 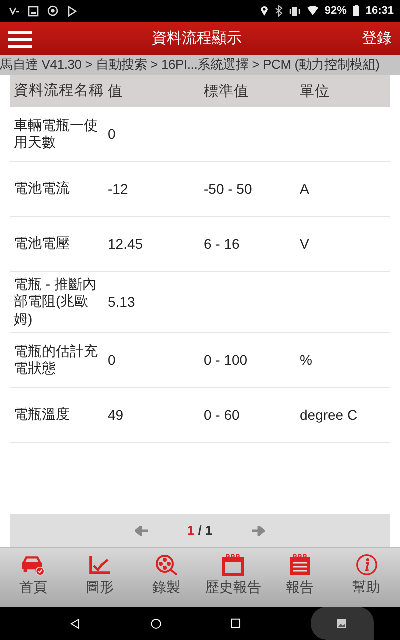 What do you see at coordinates (226, 360) in the screenshot?
I see `table-cell: 0 - 100` at bounding box center [226, 360].